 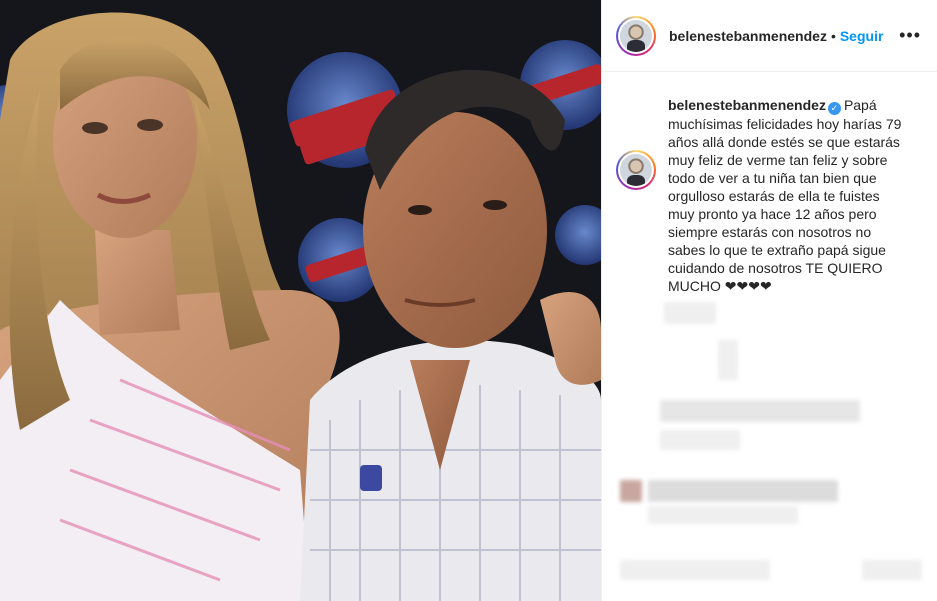 I want to click on caption-username: belenestebanmenendez, so click(x=747, y=105).